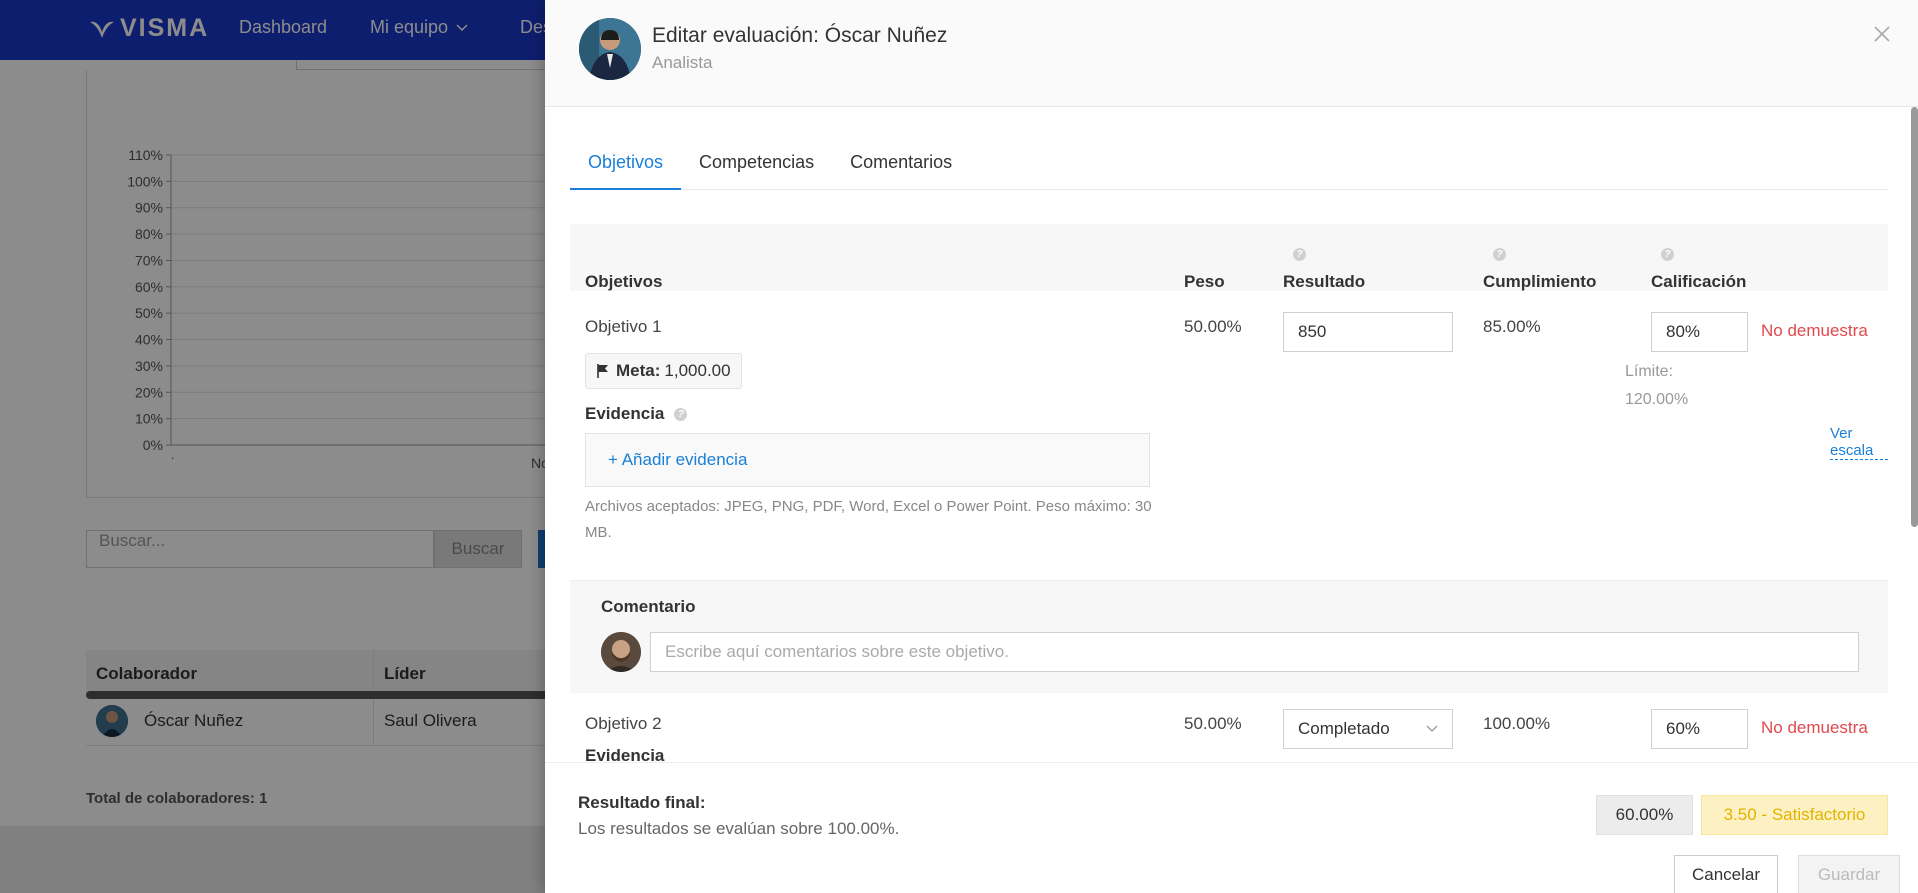  Describe the element at coordinates (1344, 728) in the screenshot. I see `resultado-select-value: Completado` at that location.